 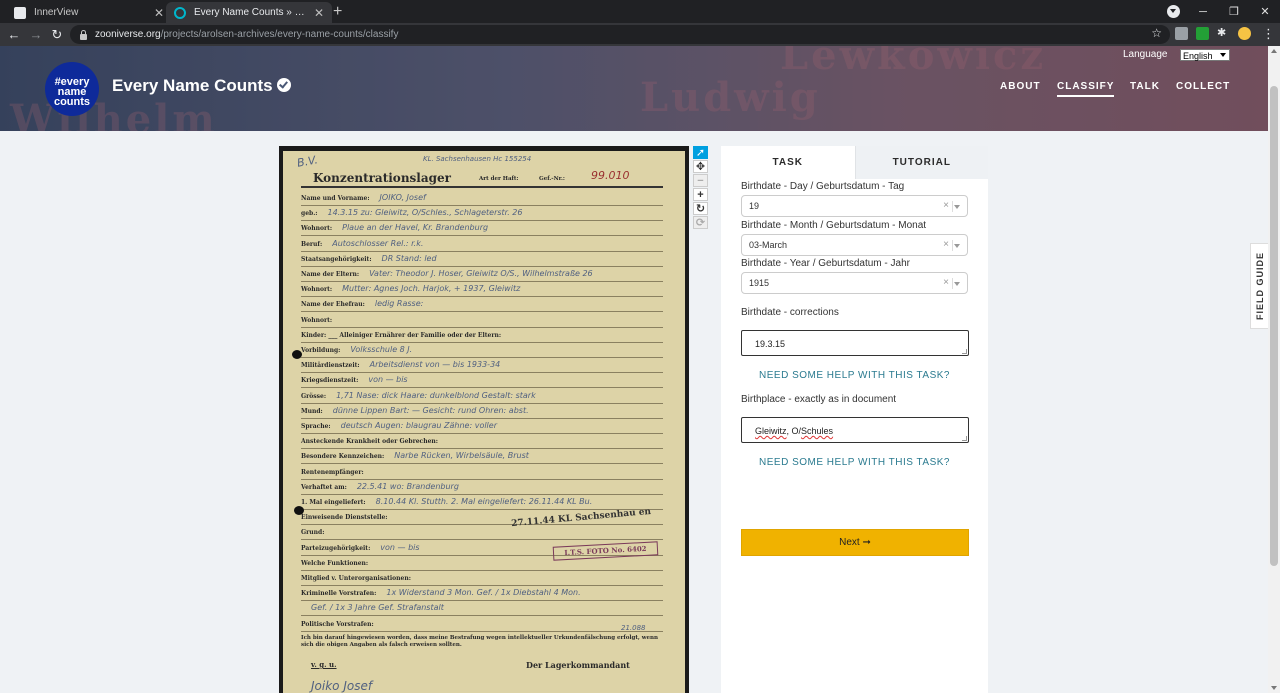 What do you see at coordinates (1274, 326) in the screenshot?
I see `scrollbar-thumb` at bounding box center [1274, 326].